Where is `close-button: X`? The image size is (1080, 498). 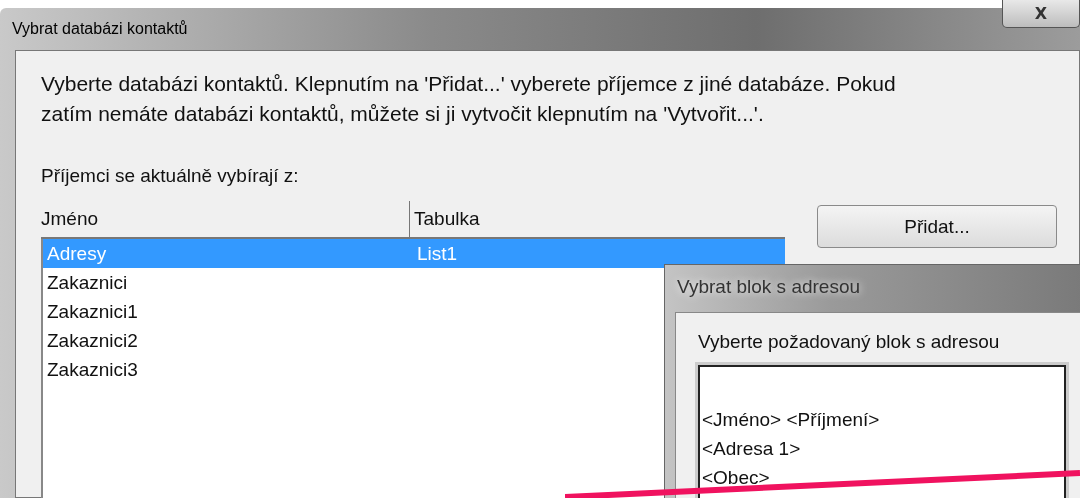
close-button: X is located at coordinates (1041, 14).